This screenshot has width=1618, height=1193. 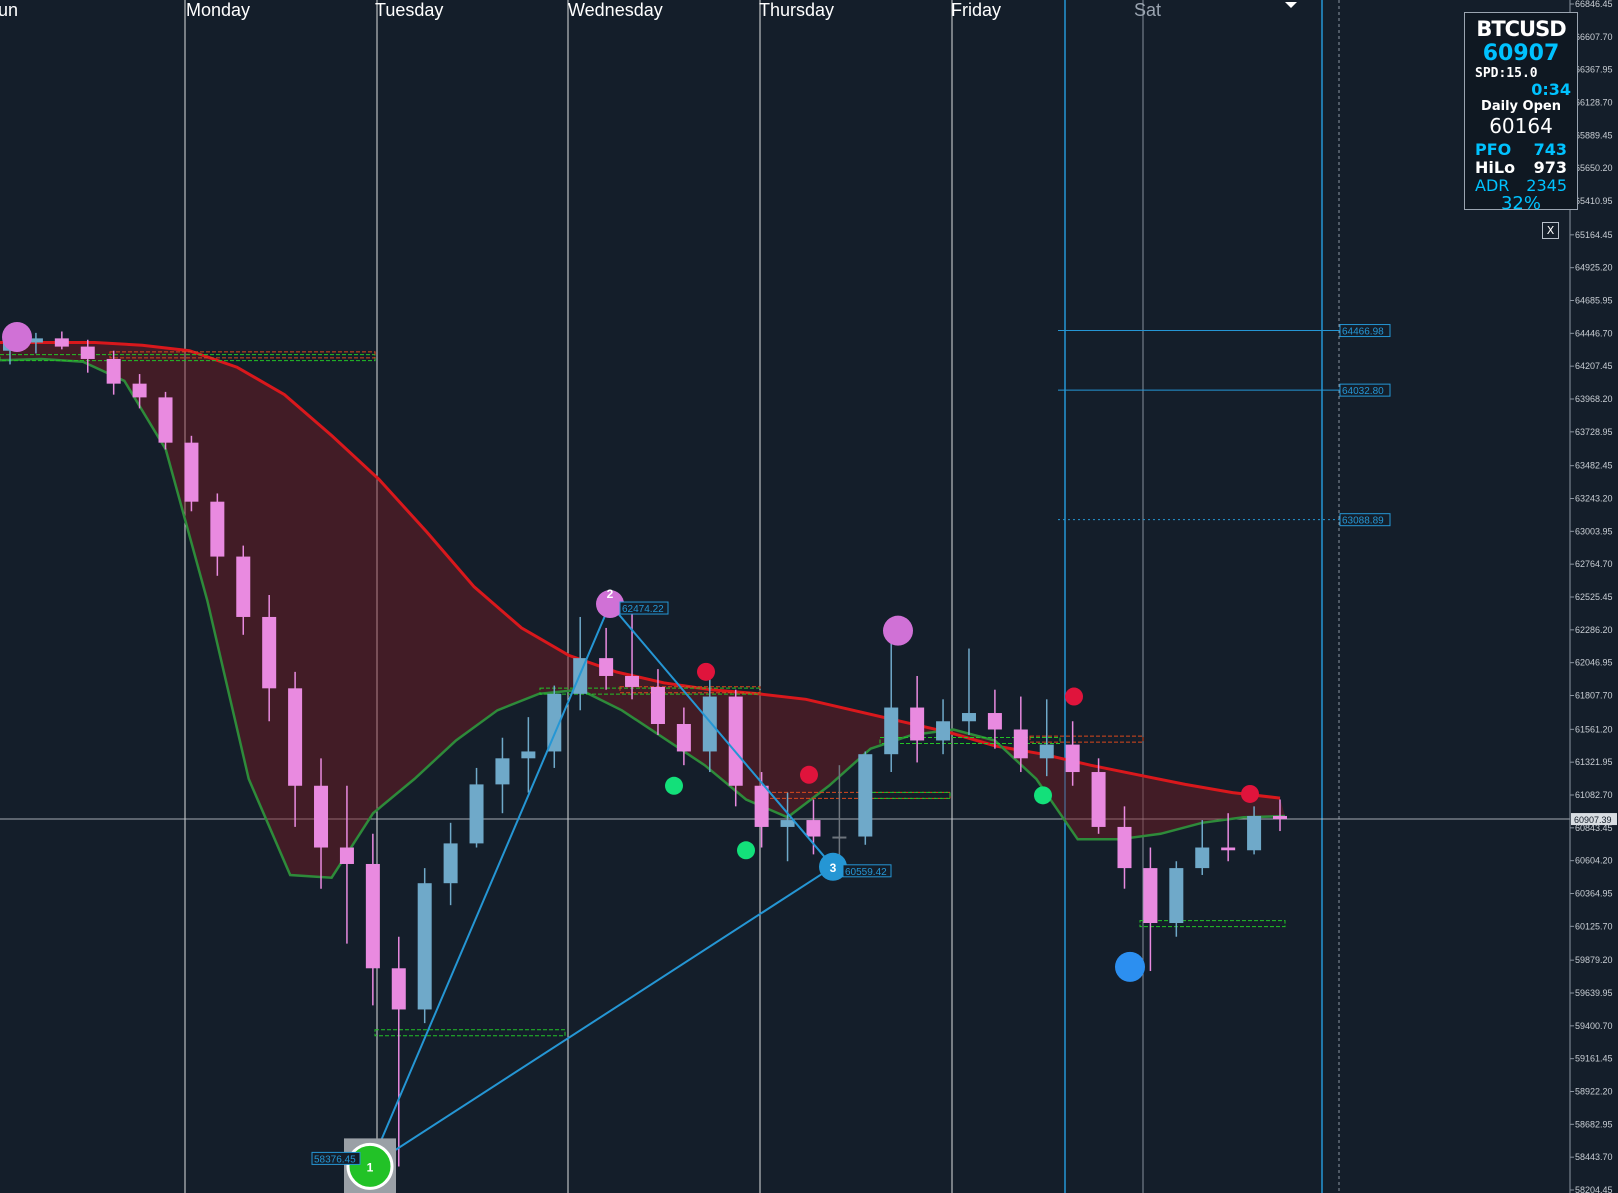 I want to click on y-tick-label-2: 66367.95, so click(x=1594, y=70).